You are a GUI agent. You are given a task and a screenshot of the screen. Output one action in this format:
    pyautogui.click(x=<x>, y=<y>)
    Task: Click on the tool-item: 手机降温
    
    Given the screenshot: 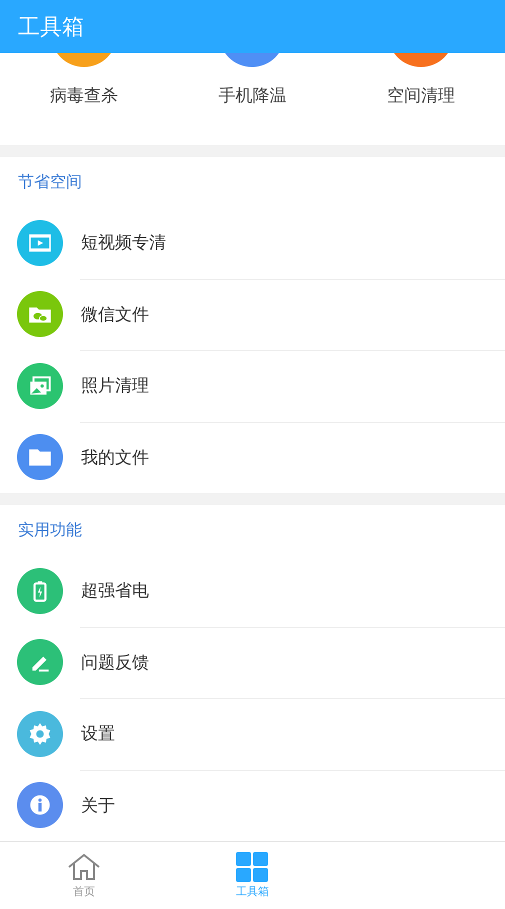 What is the action you would take?
    pyautogui.click(x=252, y=99)
    